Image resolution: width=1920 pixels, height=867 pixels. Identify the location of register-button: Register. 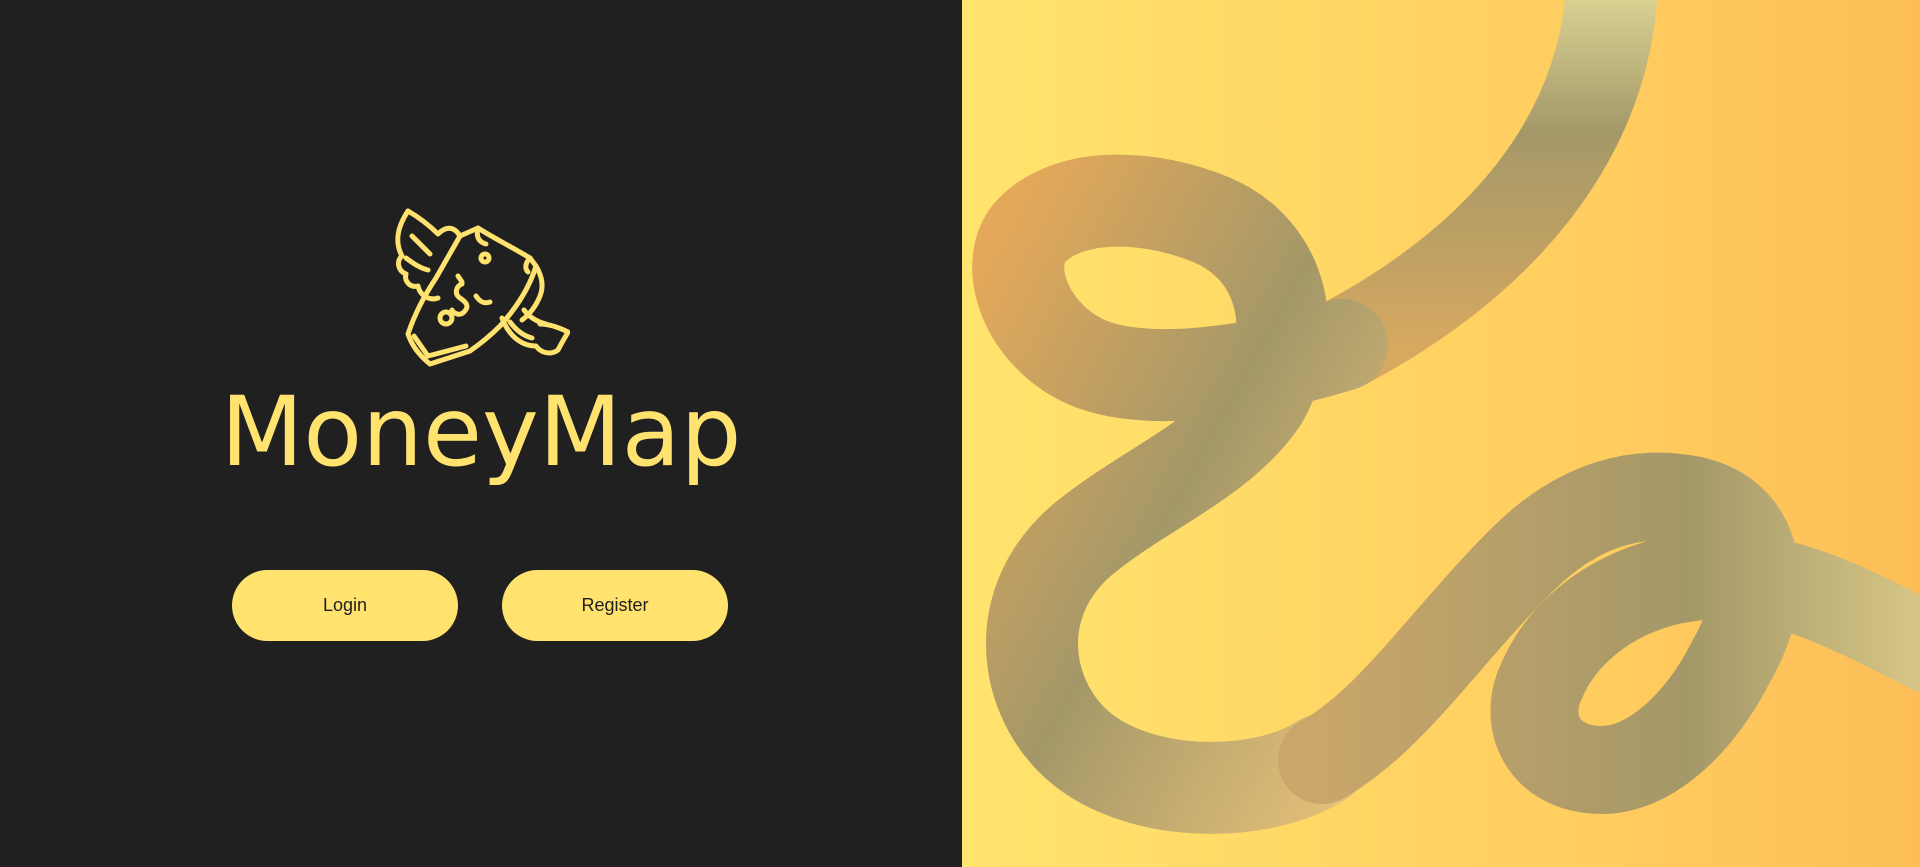
(615, 605).